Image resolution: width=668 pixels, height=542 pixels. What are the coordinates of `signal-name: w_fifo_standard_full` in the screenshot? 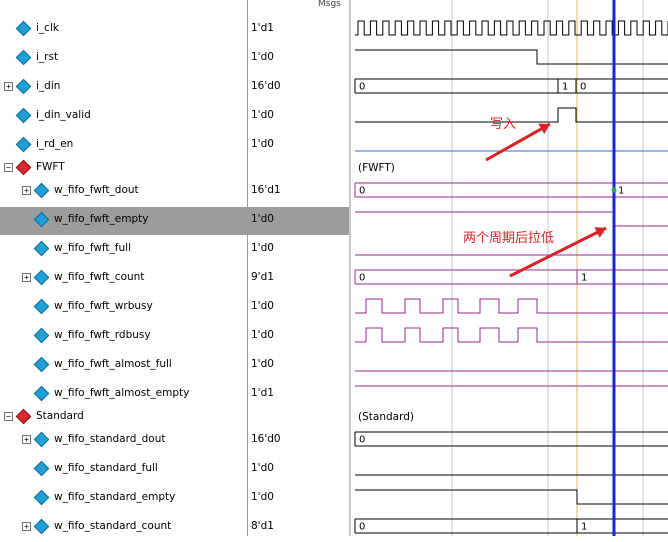 It's located at (106, 468).